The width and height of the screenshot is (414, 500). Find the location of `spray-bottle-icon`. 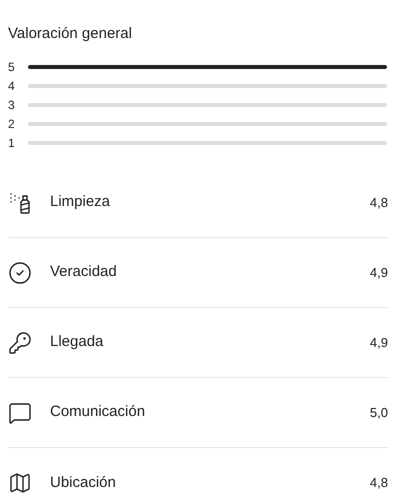

spray-bottle-icon is located at coordinates (20, 202).